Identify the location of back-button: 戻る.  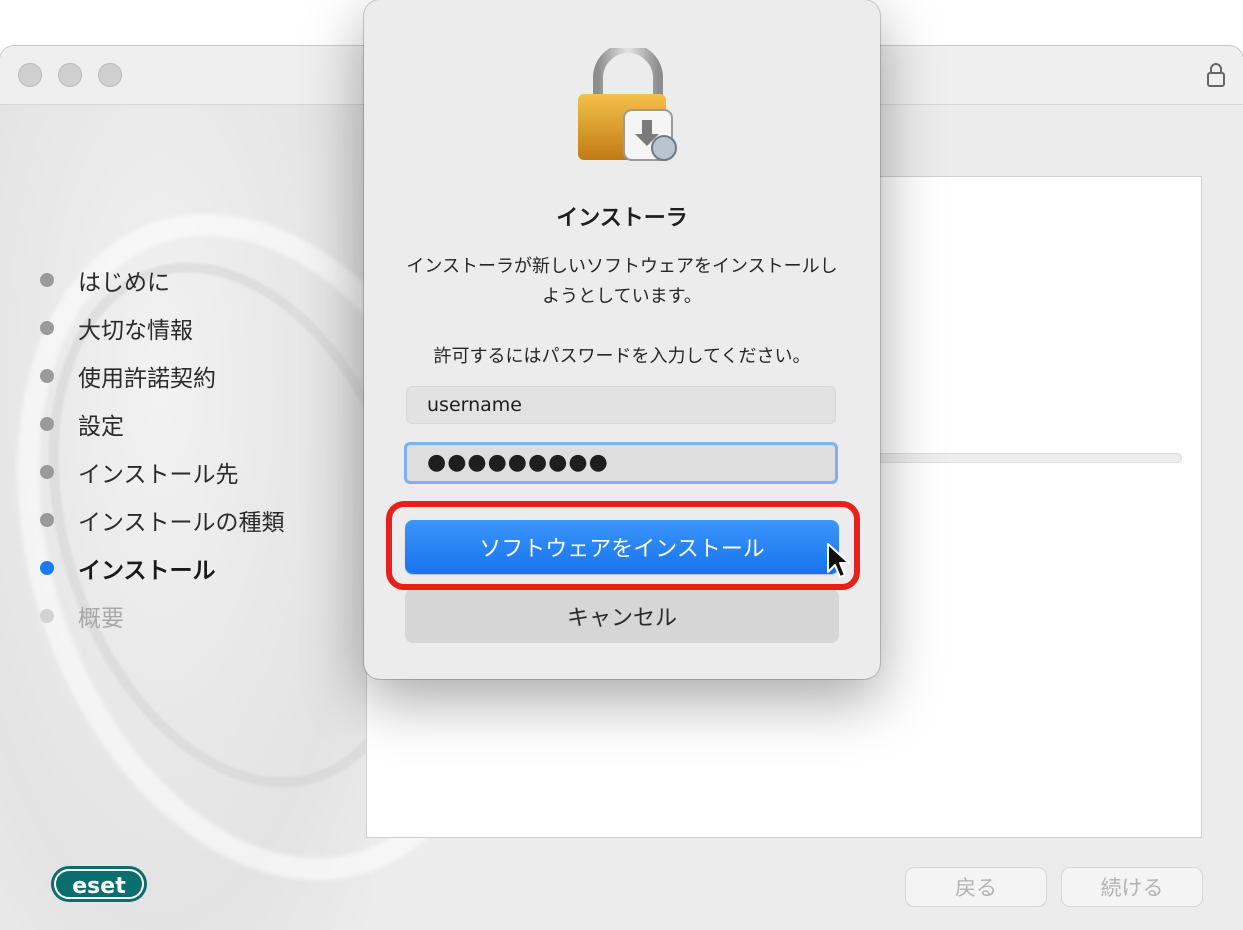
(976, 887).